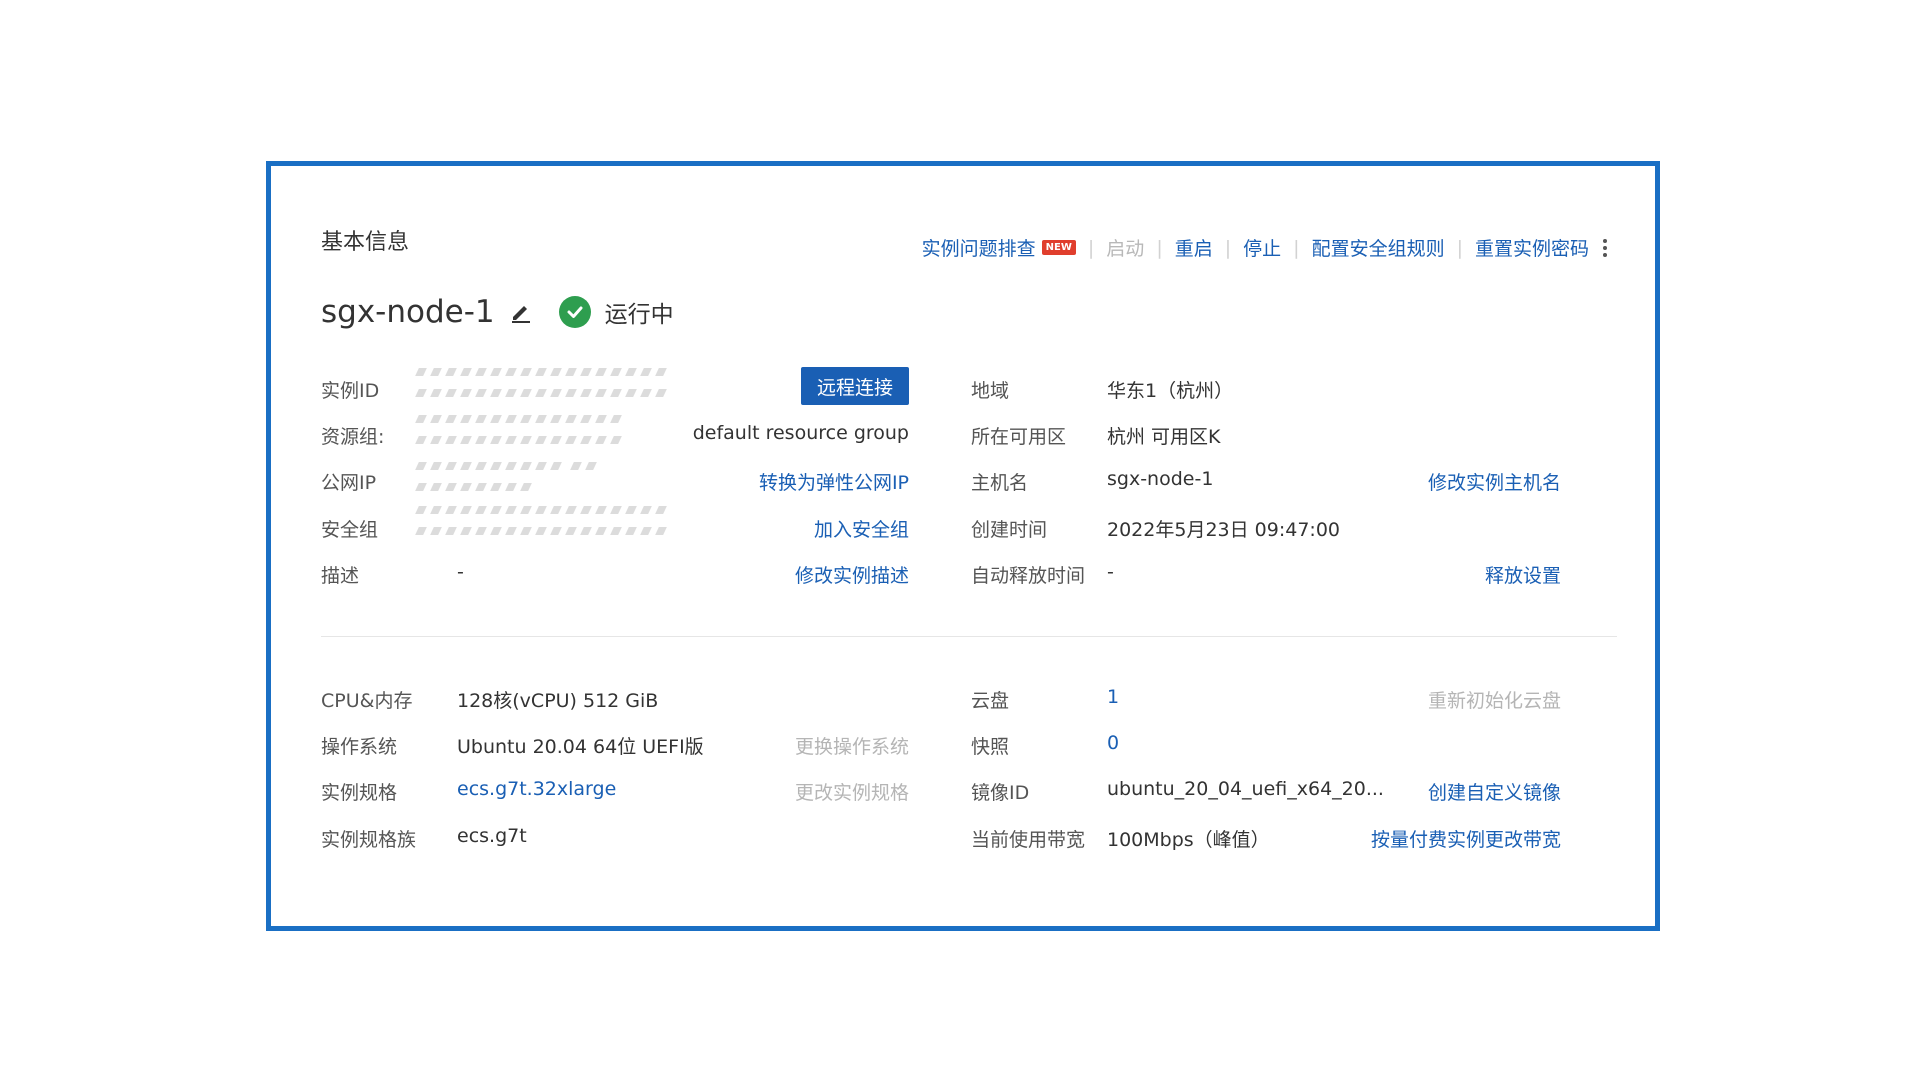 Image resolution: width=1920 pixels, height=1079 pixels. I want to click on bandwidth-label: 当前使用带宽, so click(1028, 840).